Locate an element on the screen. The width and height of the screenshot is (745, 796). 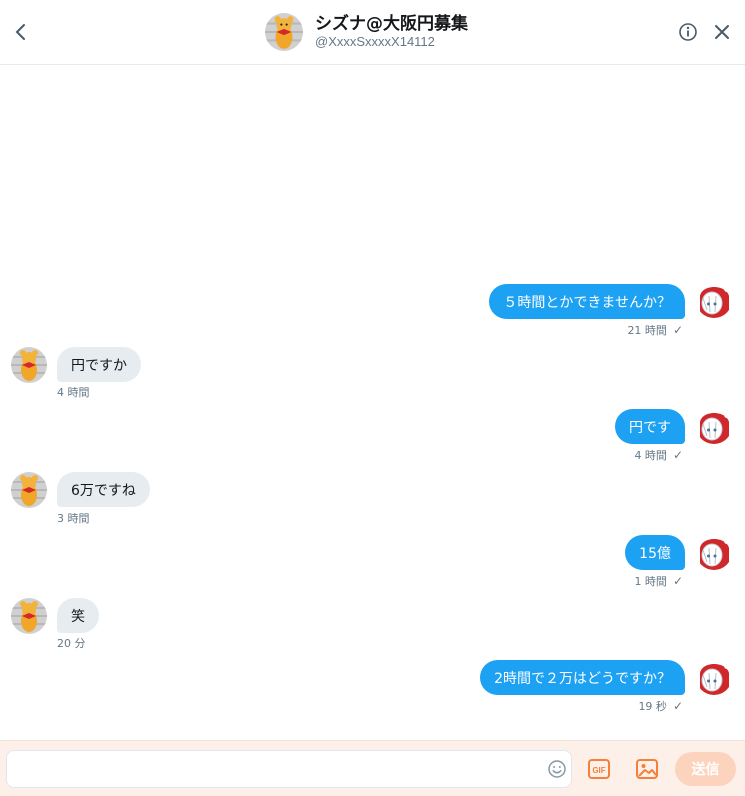
message-time: 3 時間 is located at coordinates (73, 518).